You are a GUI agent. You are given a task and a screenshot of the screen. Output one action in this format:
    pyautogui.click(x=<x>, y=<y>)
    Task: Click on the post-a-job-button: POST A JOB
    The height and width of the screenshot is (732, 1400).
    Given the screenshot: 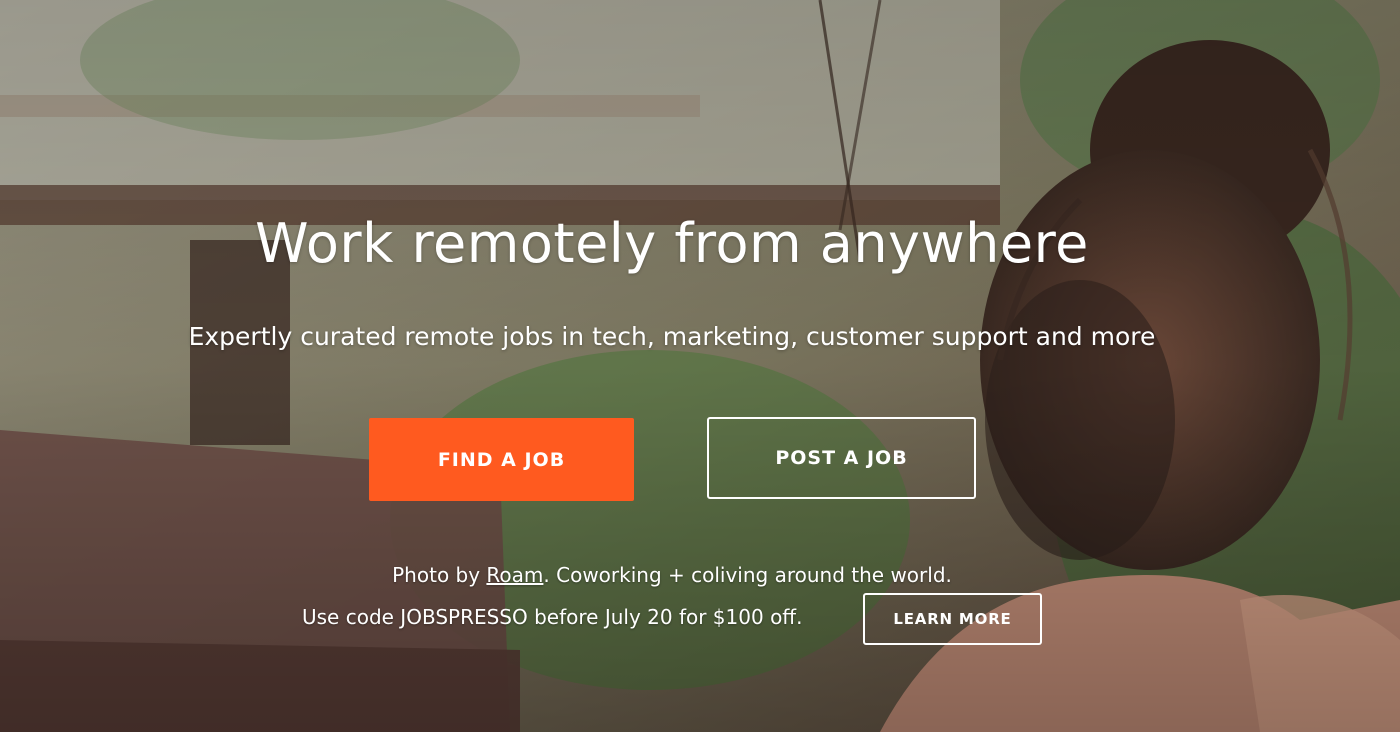 What is the action you would take?
    pyautogui.click(x=841, y=458)
    